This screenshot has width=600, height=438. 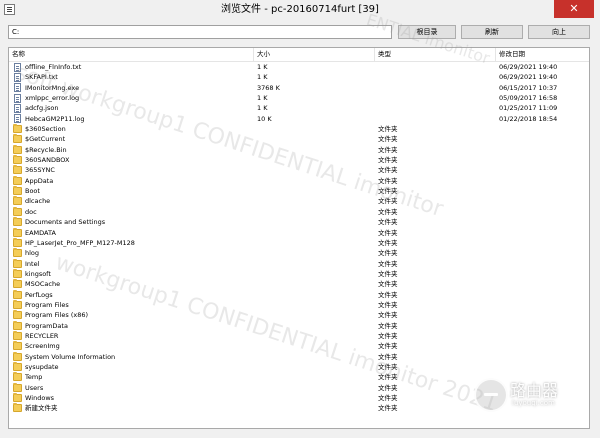 What do you see at coordinates (299, 129) in the screenshot?
I see `list-item: $360Section 文件夹` at bounding box center [299, 129].